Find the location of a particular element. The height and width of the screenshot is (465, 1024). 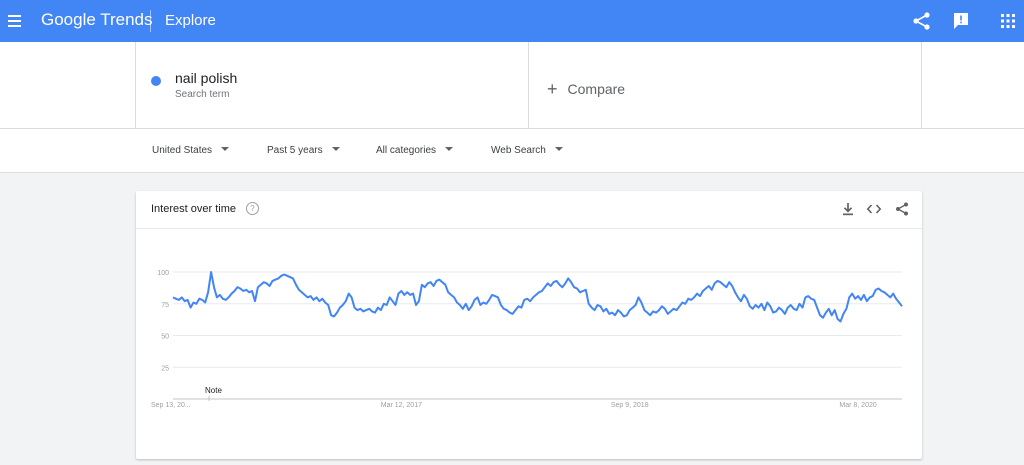

feedback-icon is located at coordinates (961, 21).